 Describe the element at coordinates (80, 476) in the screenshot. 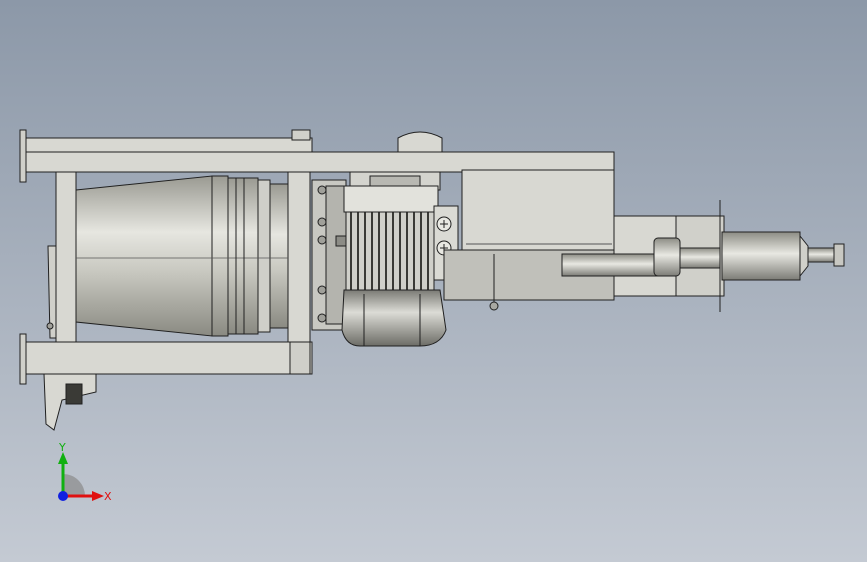

I see `orientation-triad: Y X` at that location.